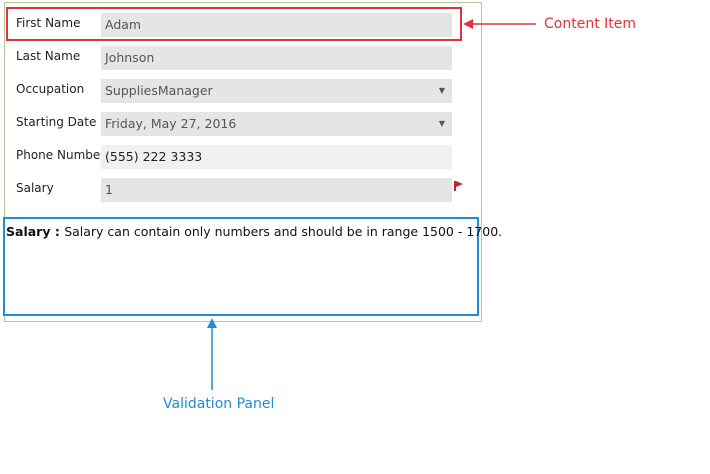  I want to click on content-item-callout: Content Item, so click(590, 24).